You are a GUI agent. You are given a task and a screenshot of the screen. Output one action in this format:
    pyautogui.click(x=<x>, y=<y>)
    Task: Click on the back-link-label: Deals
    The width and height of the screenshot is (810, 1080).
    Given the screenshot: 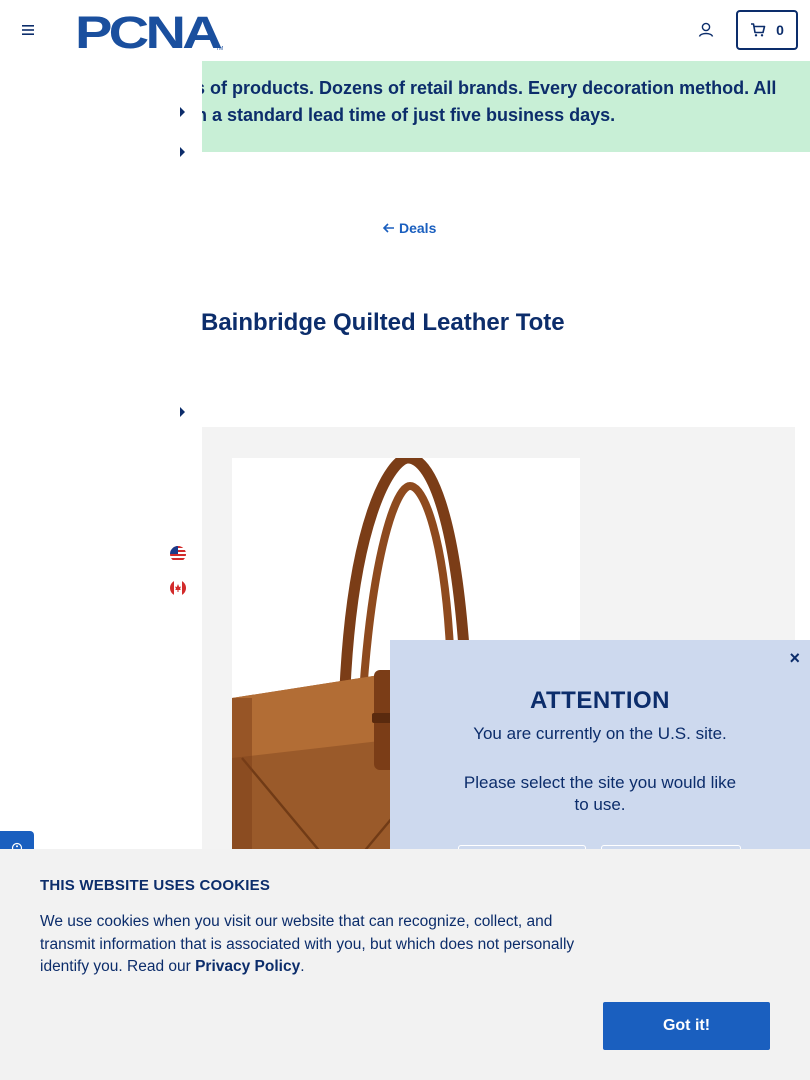 What is the action you would take?
    pyautogui.click(x=418, y=228)
    